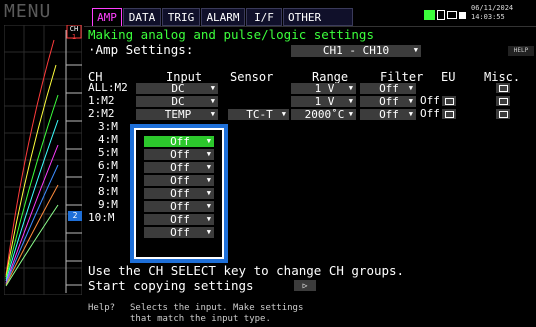  What do you see at coordinates (502, 77) in the screenshot?
I see `col-misc: Misc.` at bounding box center [502, 77].